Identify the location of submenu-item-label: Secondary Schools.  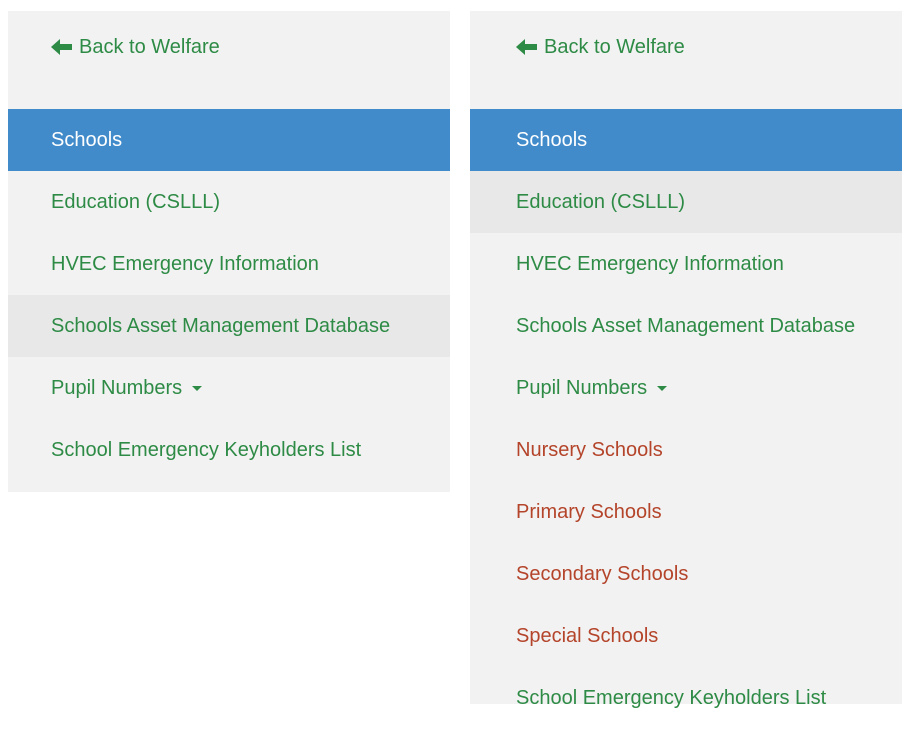
(602, 573).